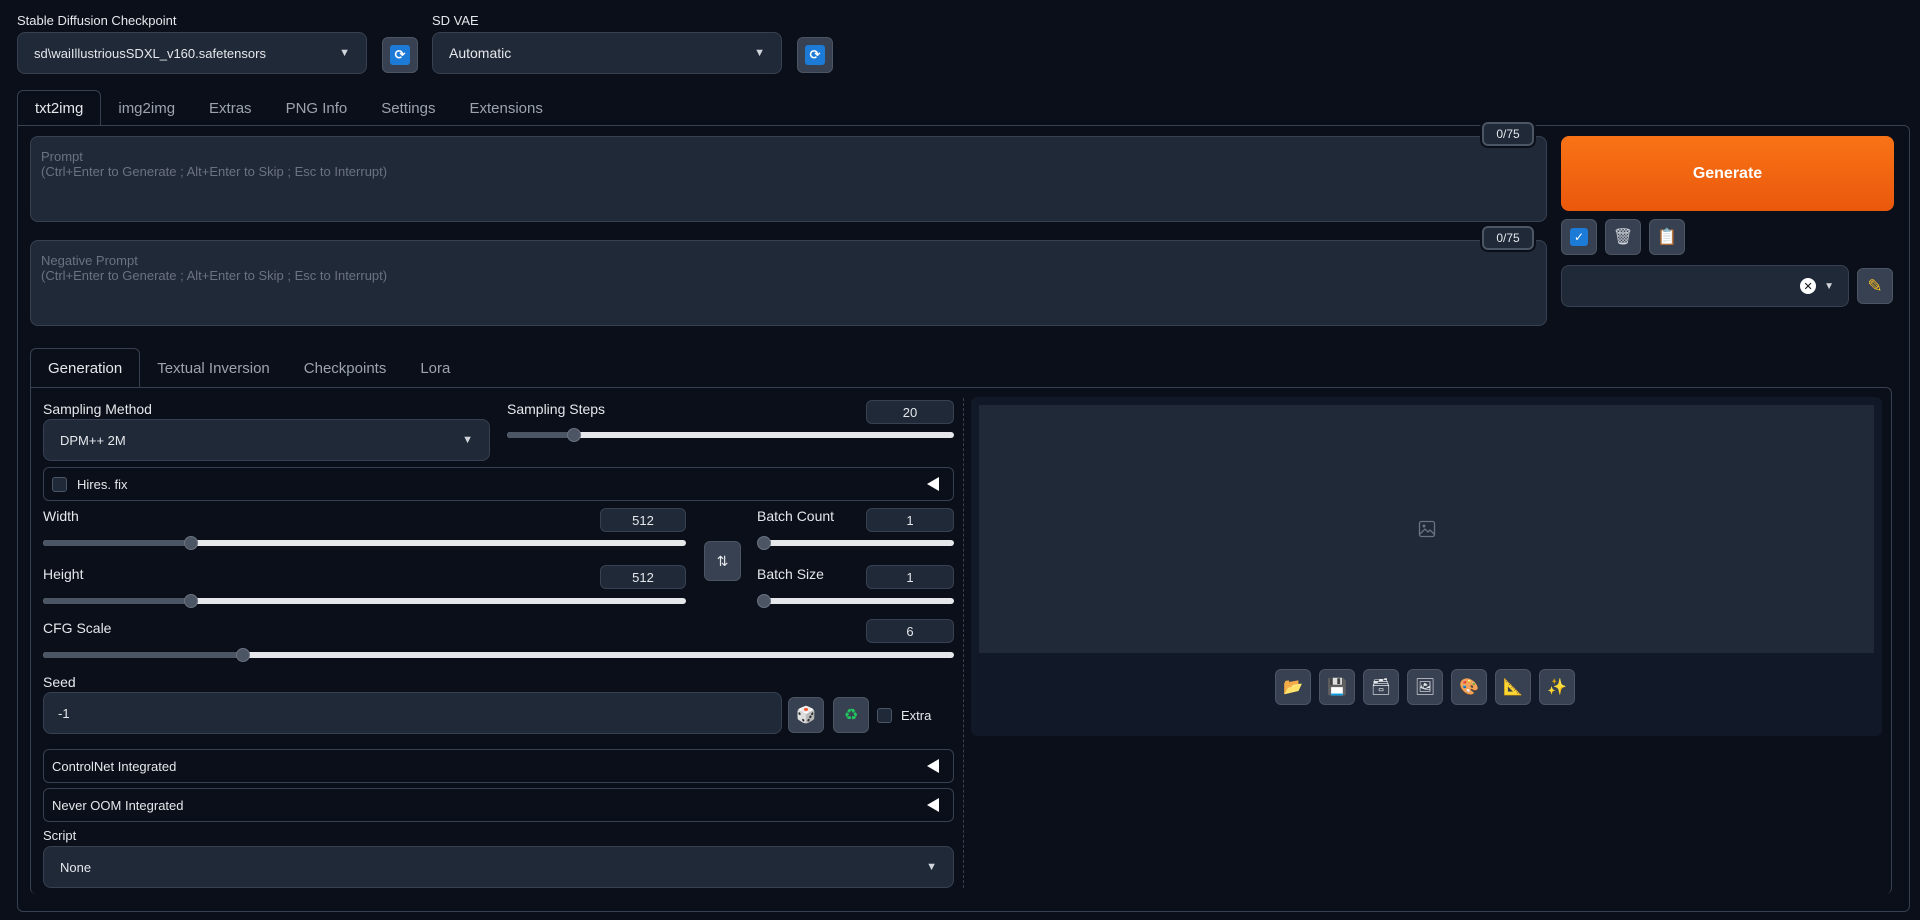 The image size is (1920, 920). Describe the element at coordinates (1508, 238) in the screenshot. I see `negative-prompt-token-counter: 0/75` at that location.